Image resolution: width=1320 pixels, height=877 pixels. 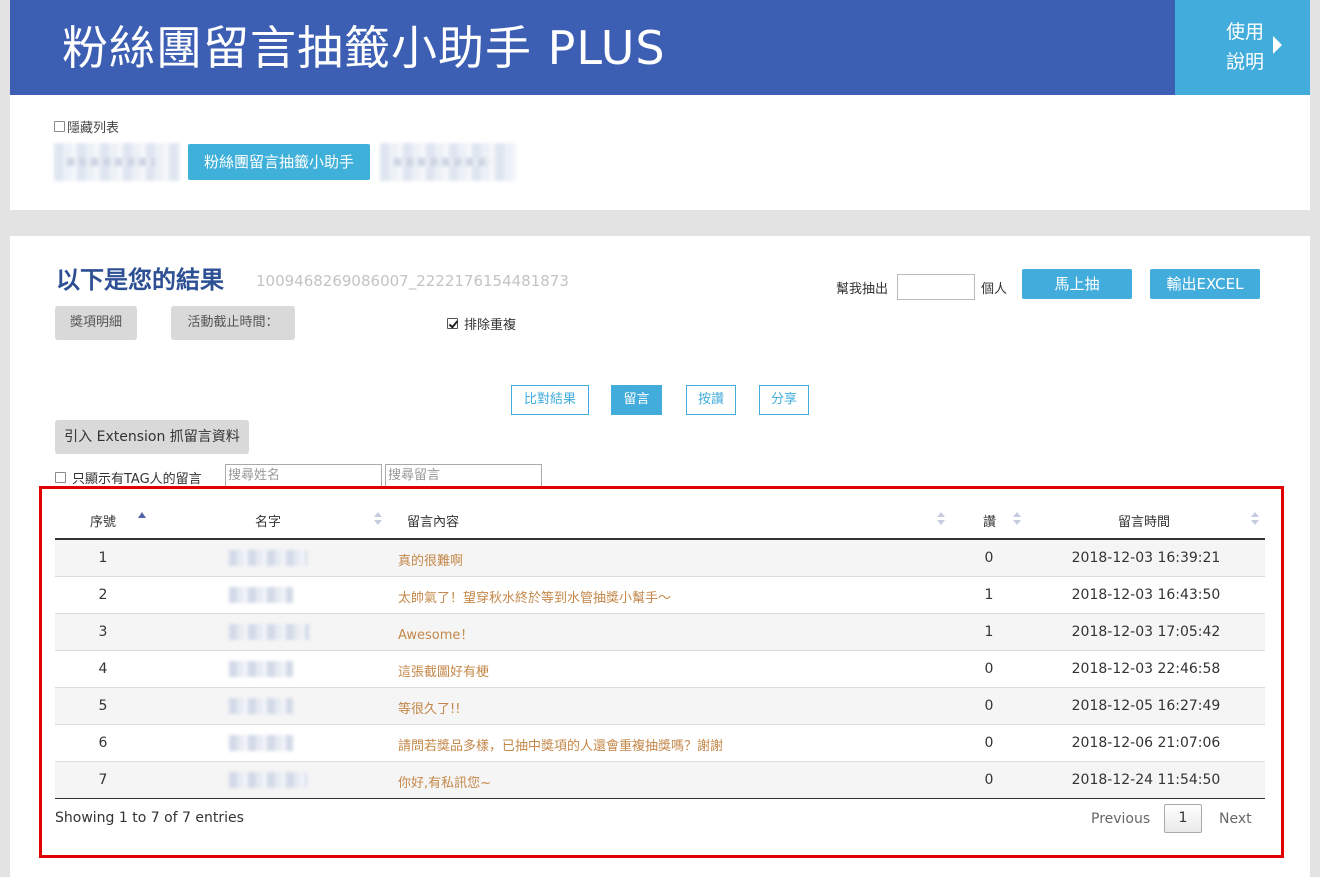 I want to click on hide-list-label: 隱藏列表, so click(x=93, y=128).